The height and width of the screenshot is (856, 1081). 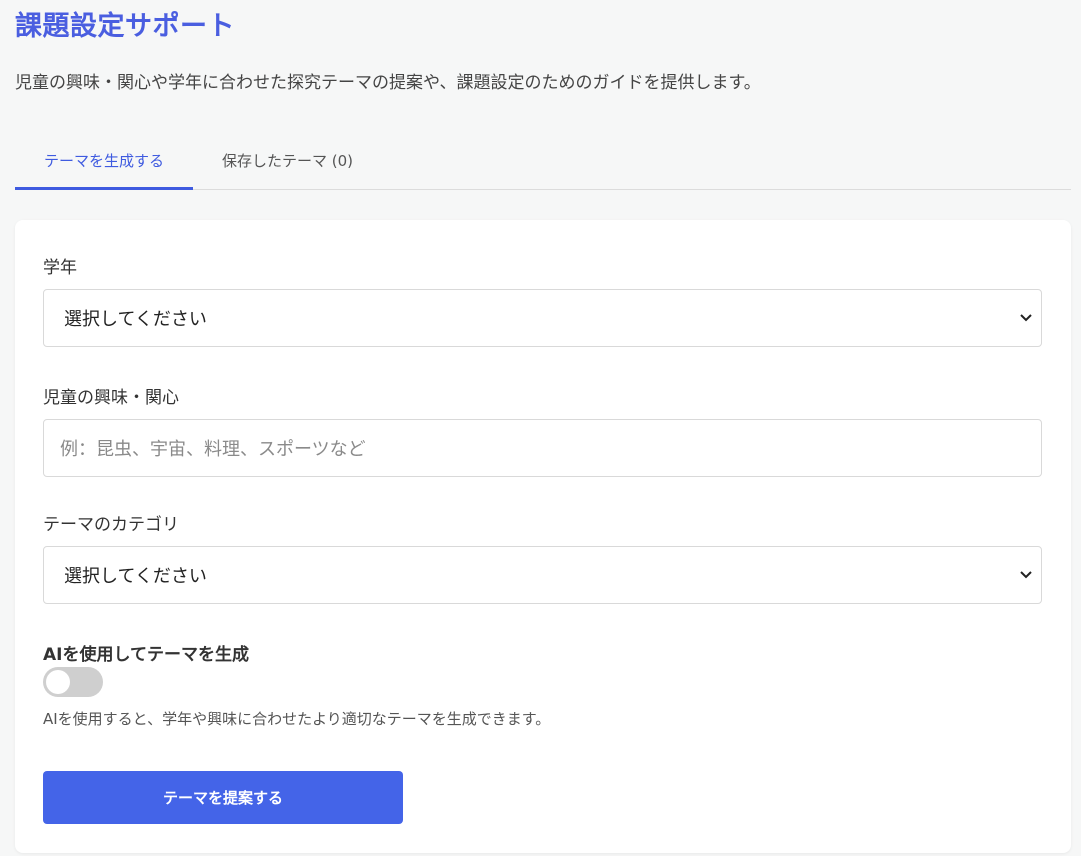 I want to click on page-title: 課題設定サポート, so click(x=125, y=26).